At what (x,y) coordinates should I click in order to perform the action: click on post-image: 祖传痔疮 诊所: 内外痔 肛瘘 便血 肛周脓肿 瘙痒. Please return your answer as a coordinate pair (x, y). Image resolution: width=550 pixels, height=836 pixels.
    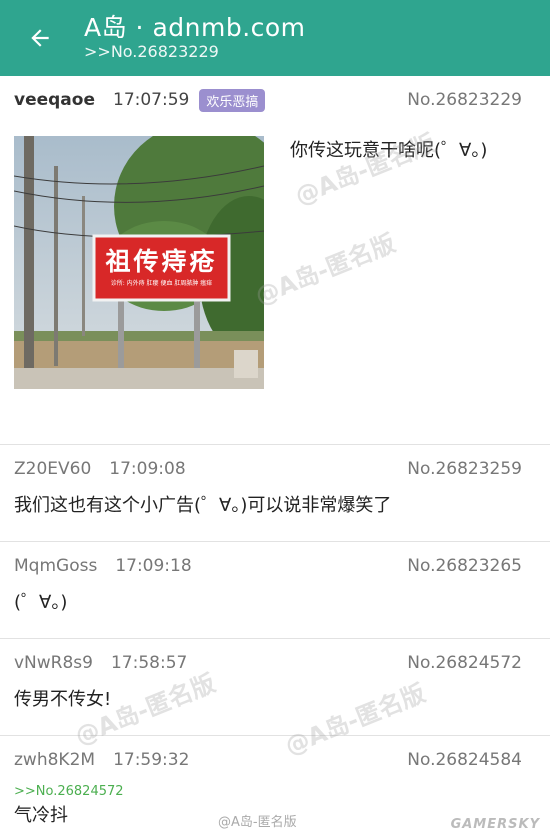
    Looking at the image, I should click on (139, 262).